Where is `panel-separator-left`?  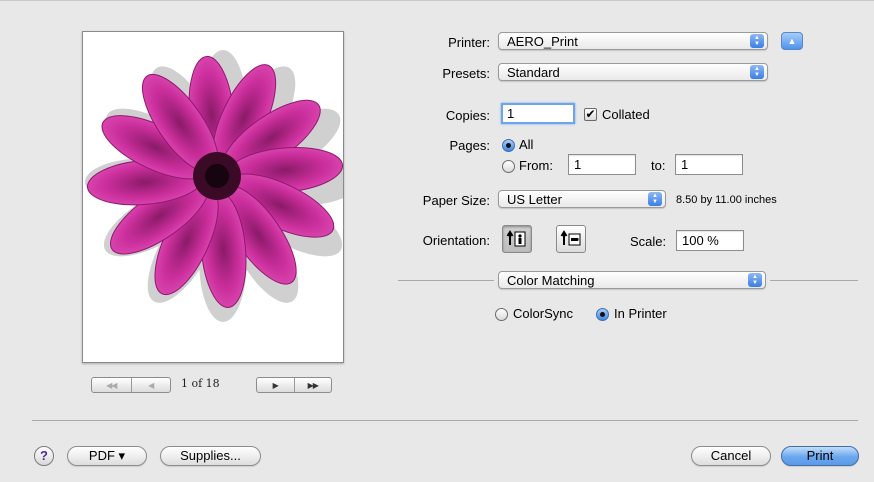
panel-separator-left is located at coordinates (446, 280).